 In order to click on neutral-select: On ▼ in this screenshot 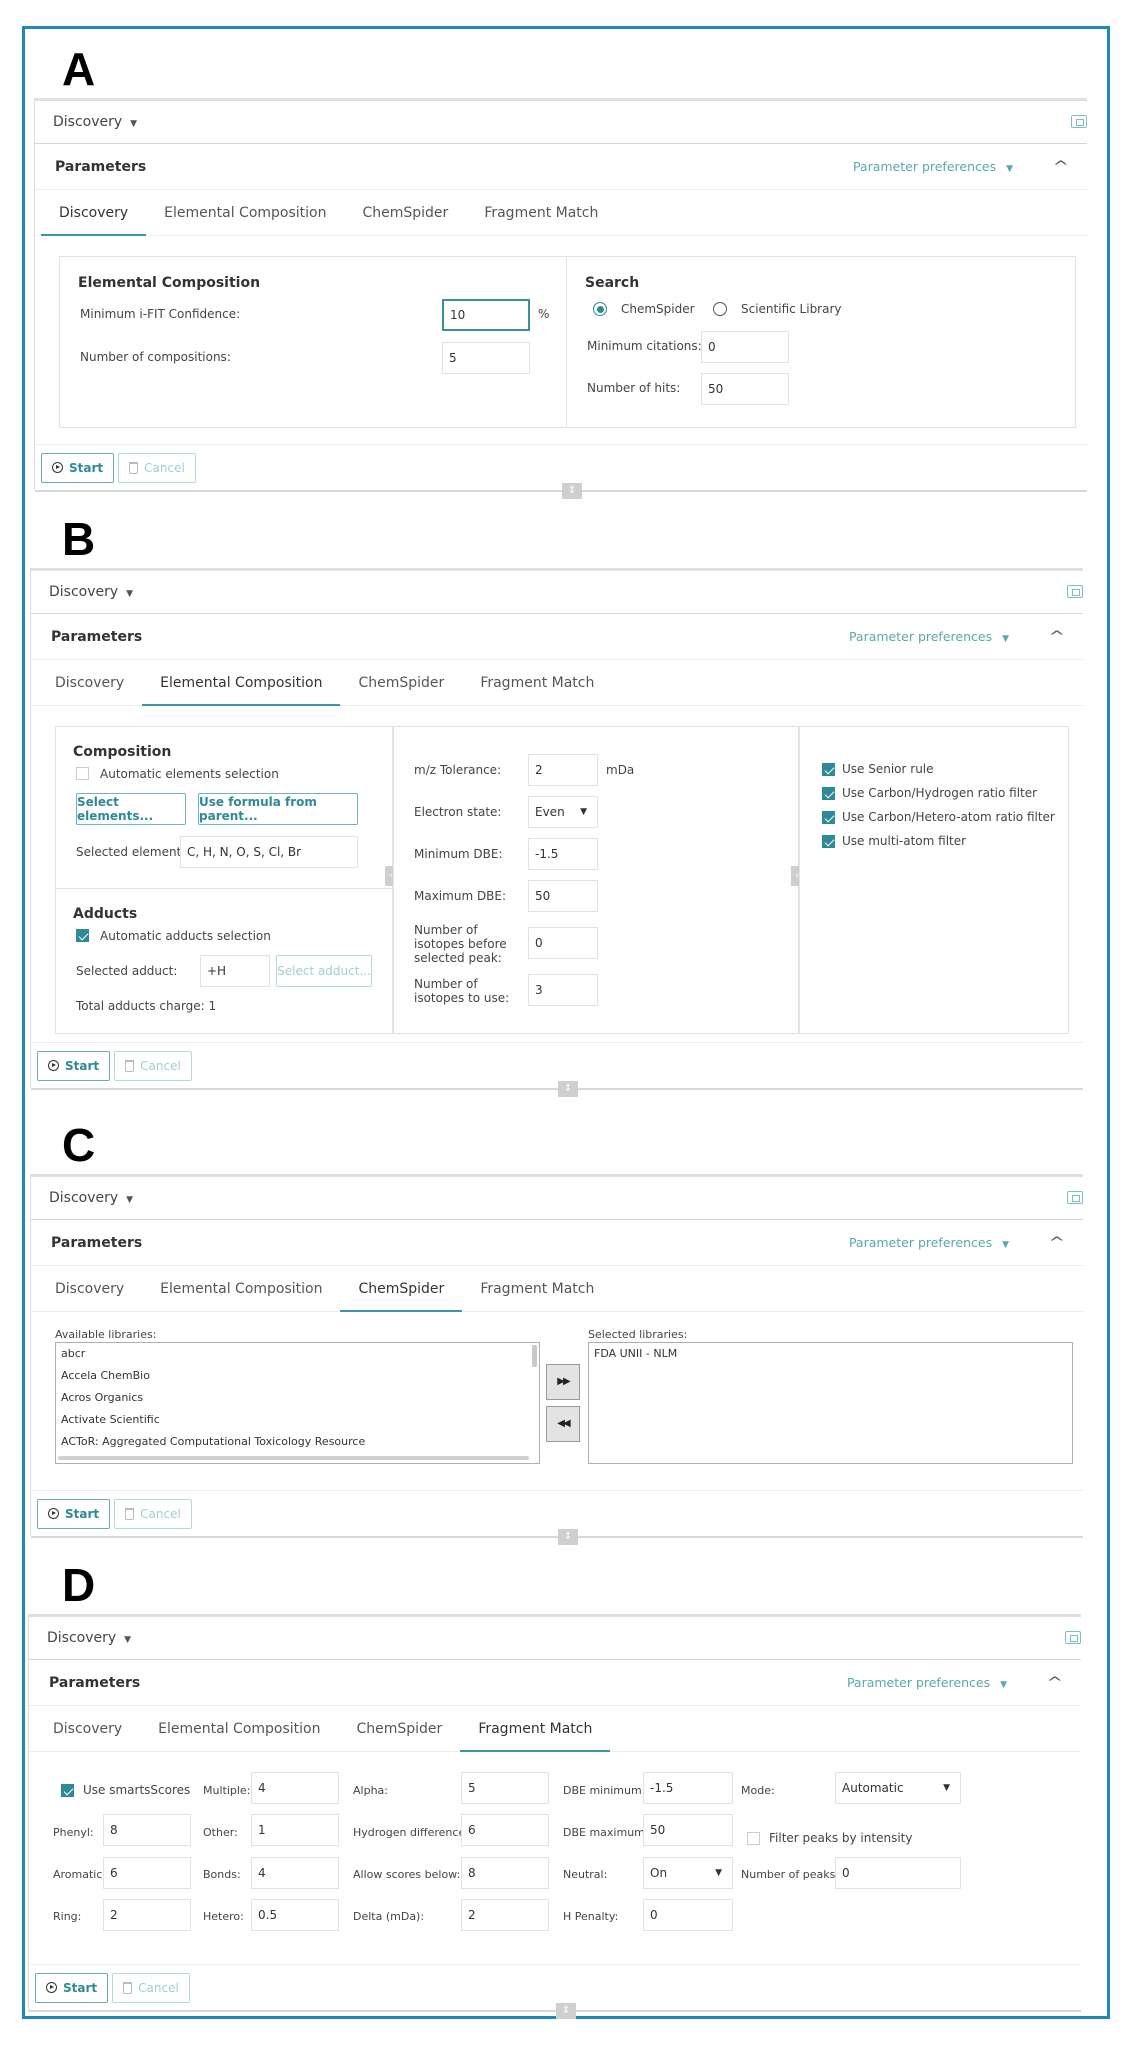, I will do `click(688, 1873)`.